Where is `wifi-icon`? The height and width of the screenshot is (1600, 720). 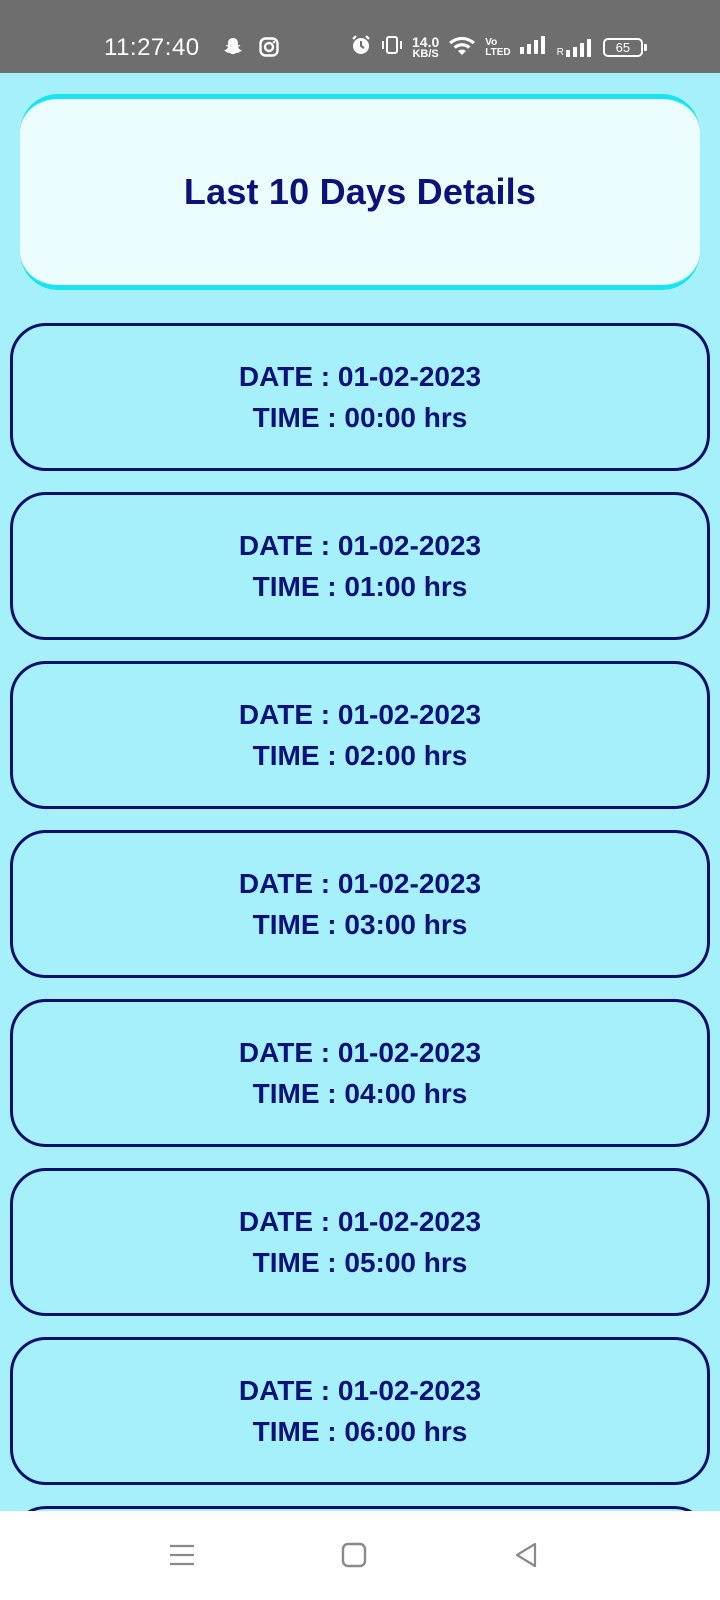 wifi-icon is located at coordinates (462, 47).